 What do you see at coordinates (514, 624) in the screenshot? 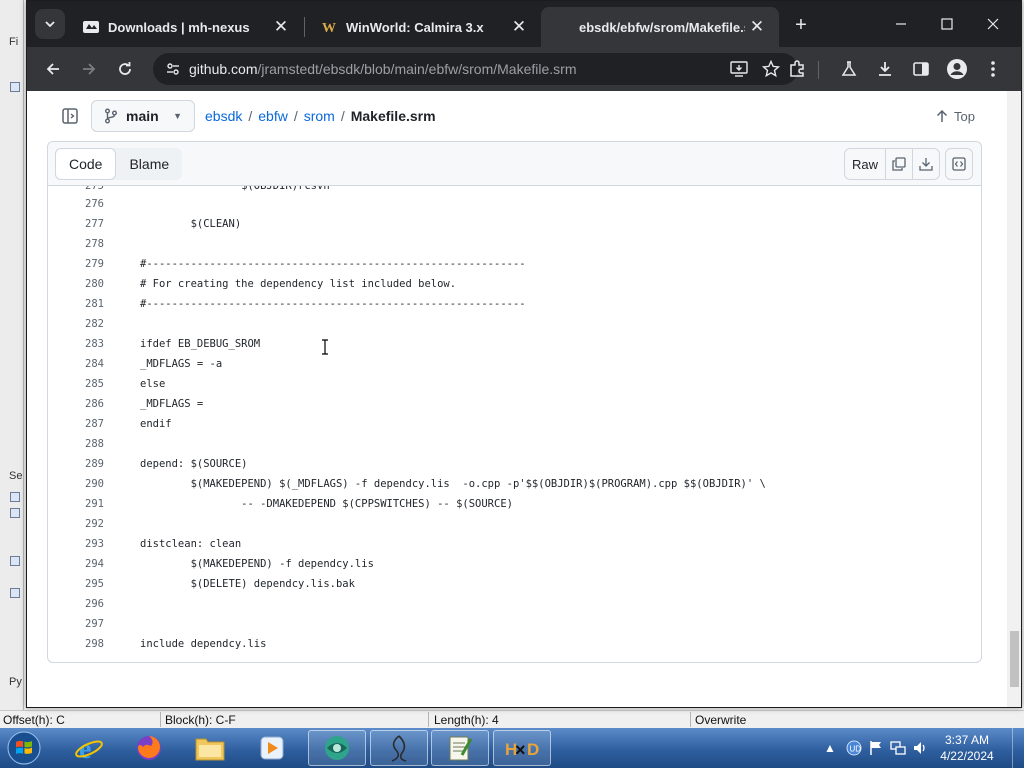
I see `code-line: 297` at bounding box center [514, 624].